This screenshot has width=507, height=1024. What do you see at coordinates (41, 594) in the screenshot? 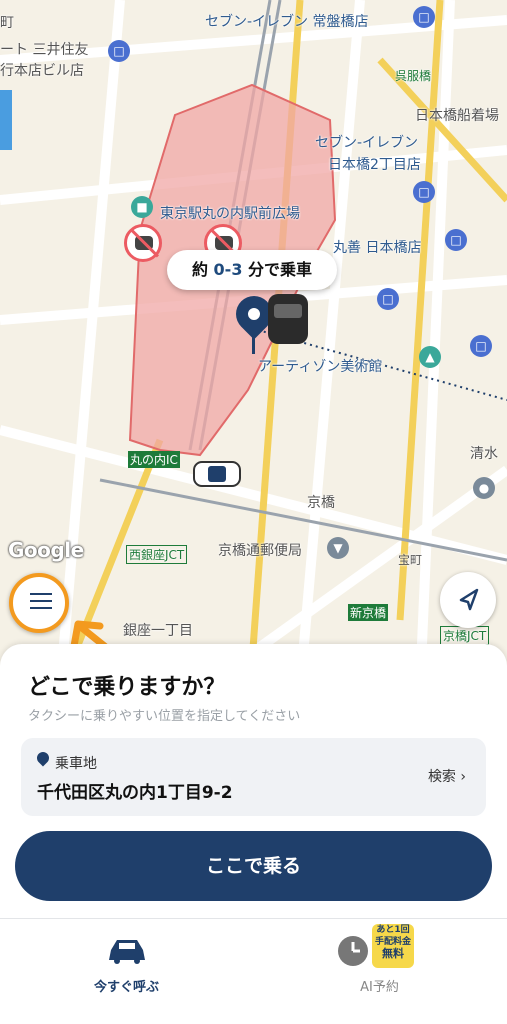
I see `menu-icon` at bounding box center [41, 594].